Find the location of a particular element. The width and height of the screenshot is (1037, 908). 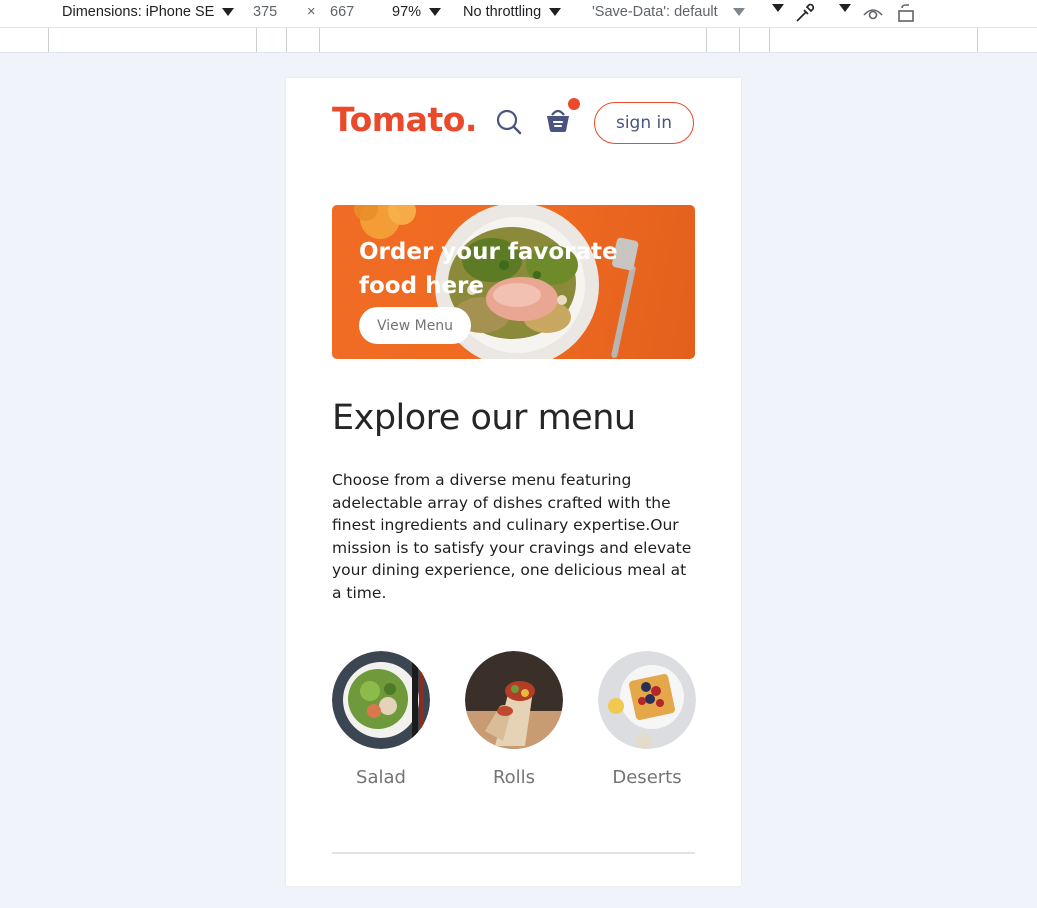

save-data-dropdown: 'Save-Data': default is located at coordinates (668, 12).